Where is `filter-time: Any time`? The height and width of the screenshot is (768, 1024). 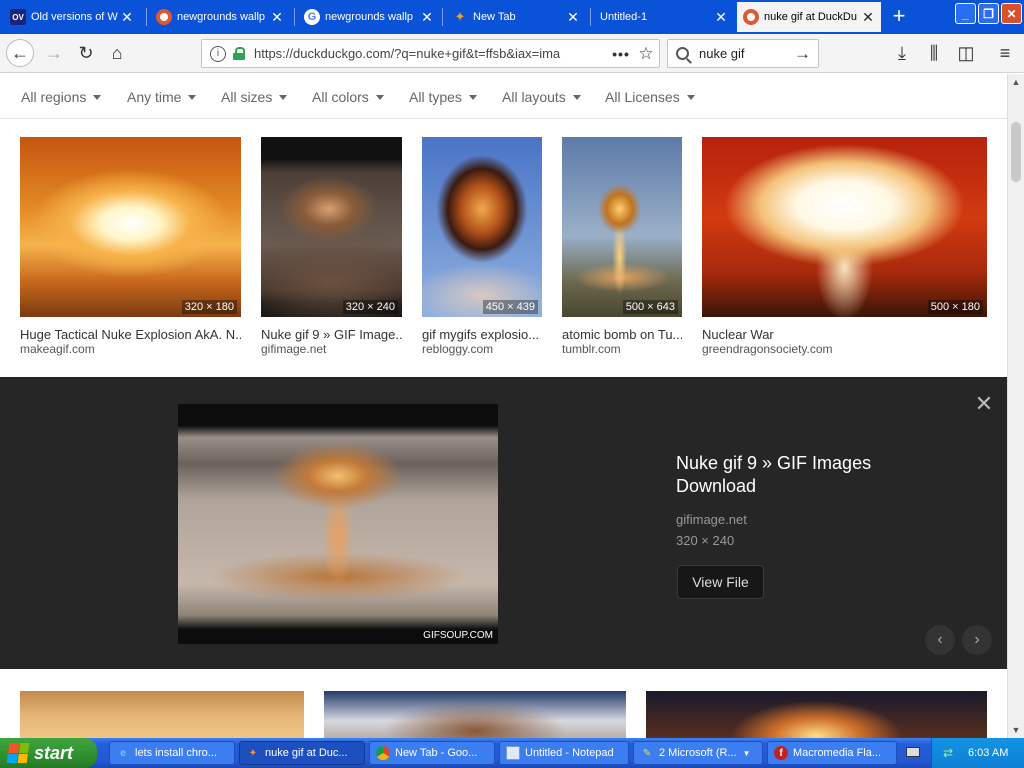 filter-time: Any time is located at coordinates (162, 97).